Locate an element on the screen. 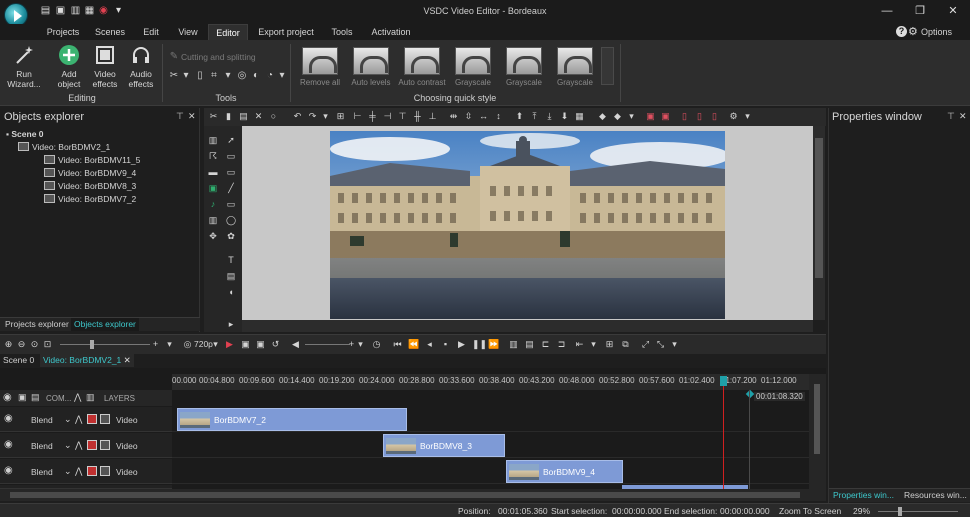  add-object-button: Add object is located at coordinates (69, 66).